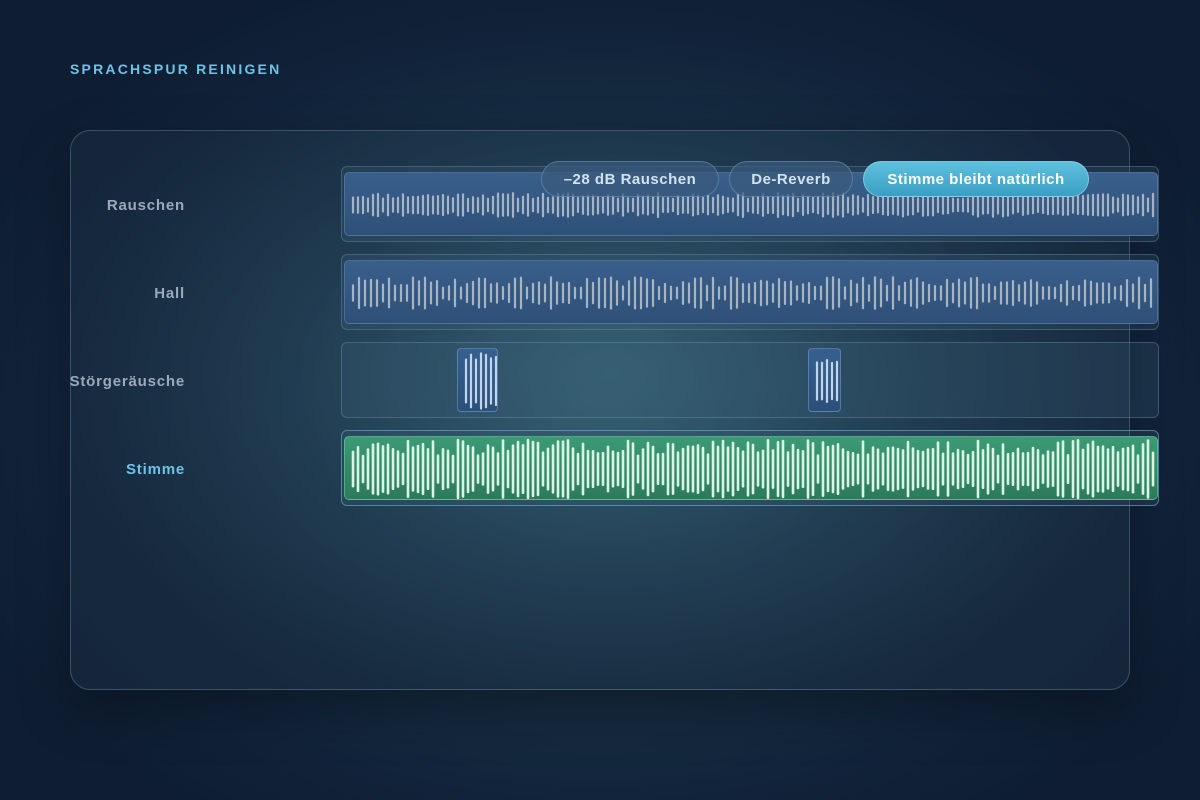  I want to click on track-lane-stoergeraeusche, so click(750, 380).